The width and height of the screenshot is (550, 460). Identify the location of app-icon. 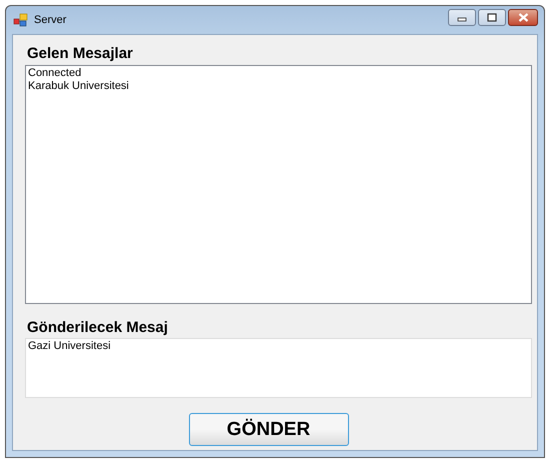
(21, 20).